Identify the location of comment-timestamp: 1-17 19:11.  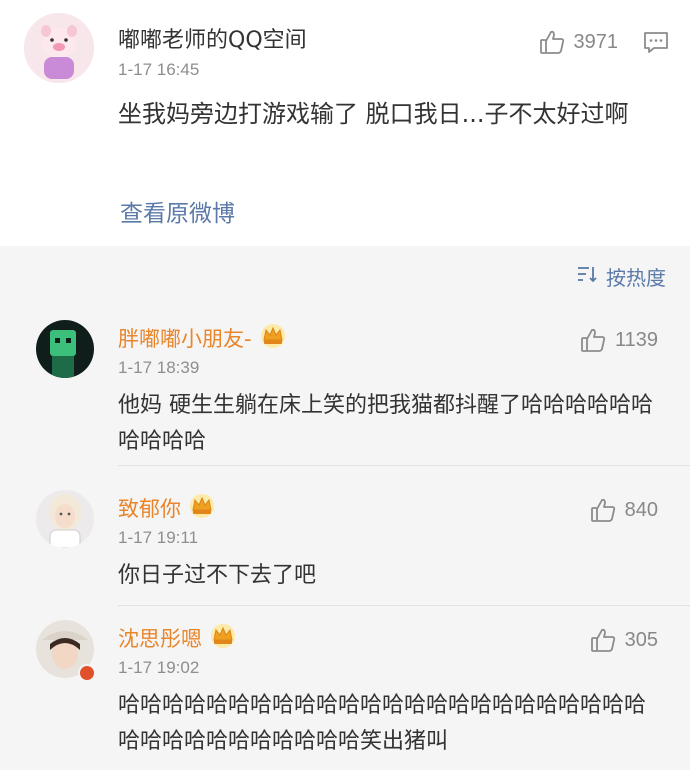
(158, 537).